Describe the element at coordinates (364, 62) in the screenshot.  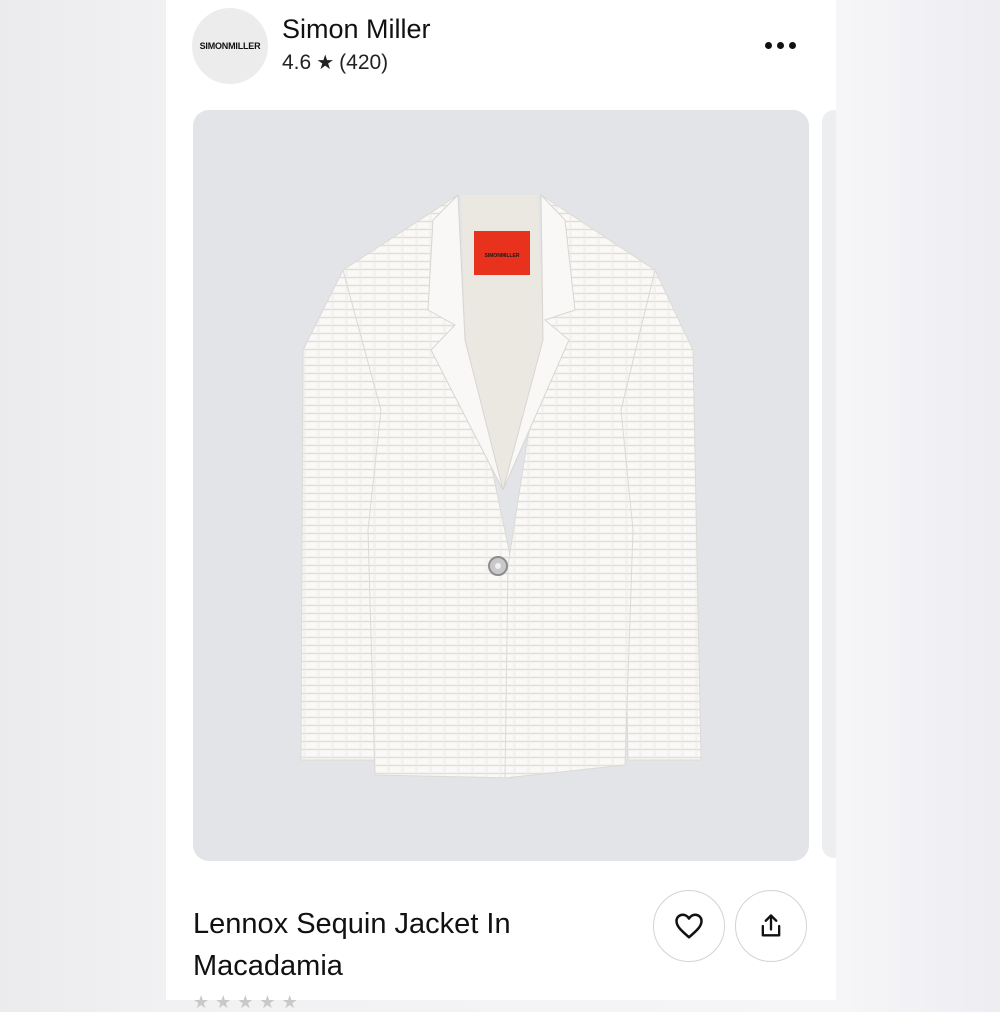
I see `review-count: (420)` at that location.